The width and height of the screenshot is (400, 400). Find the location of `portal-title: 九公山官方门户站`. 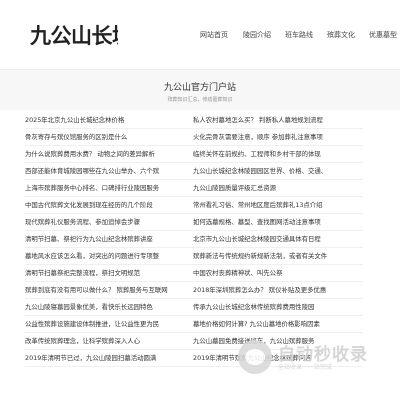

portal-title: 九公山官方门户站 is located at coordinates (199, 88).